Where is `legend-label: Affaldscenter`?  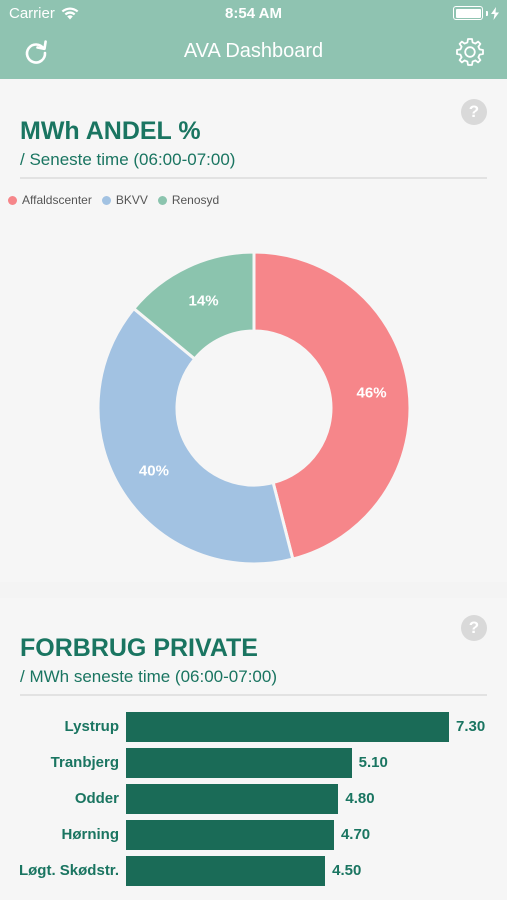 legend-label: Affaldscenter is located at coordinates (57, 200).